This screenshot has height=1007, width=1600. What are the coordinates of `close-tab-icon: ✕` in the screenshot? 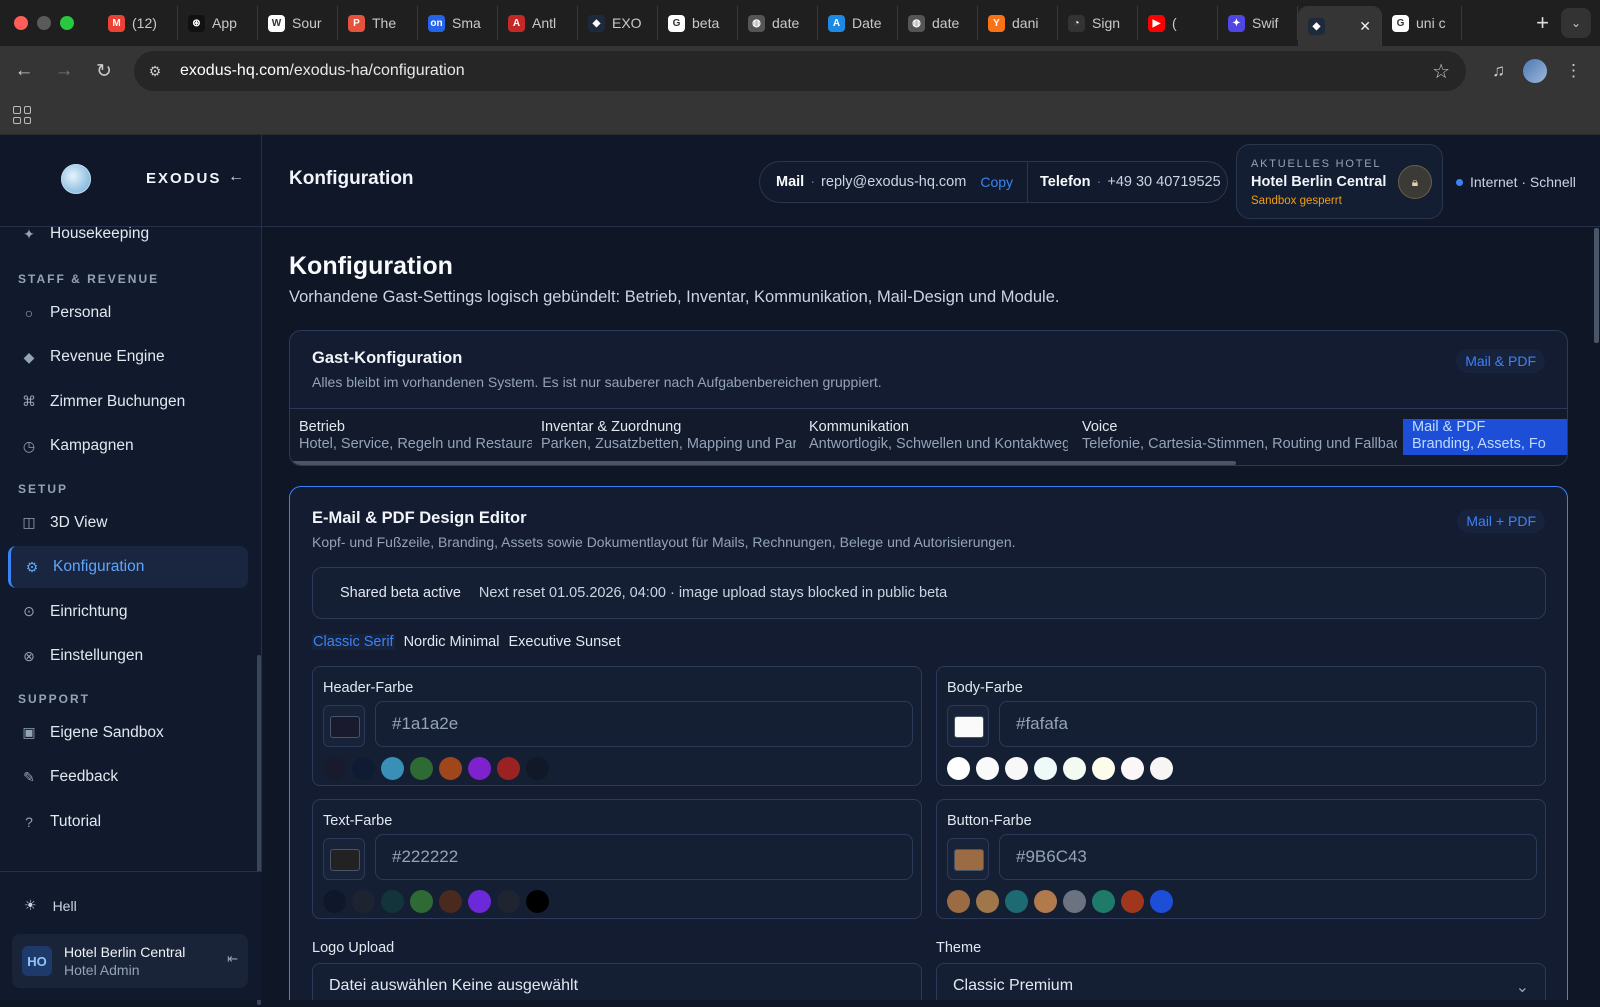 It's located at (1365, 26).